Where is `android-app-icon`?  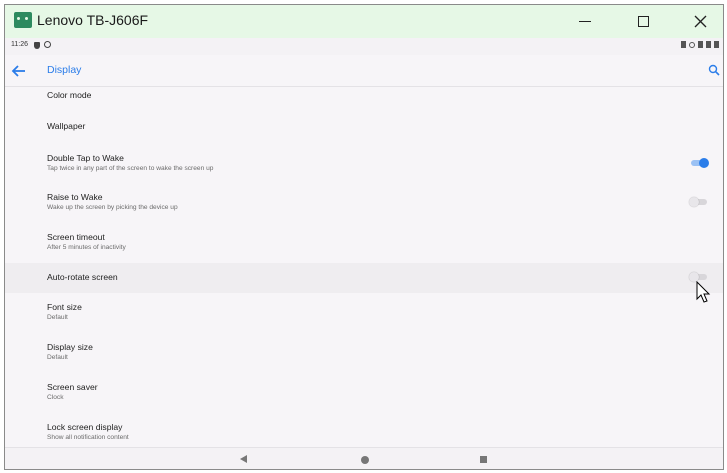
android-app-icon is located at coordinates (23, 20).